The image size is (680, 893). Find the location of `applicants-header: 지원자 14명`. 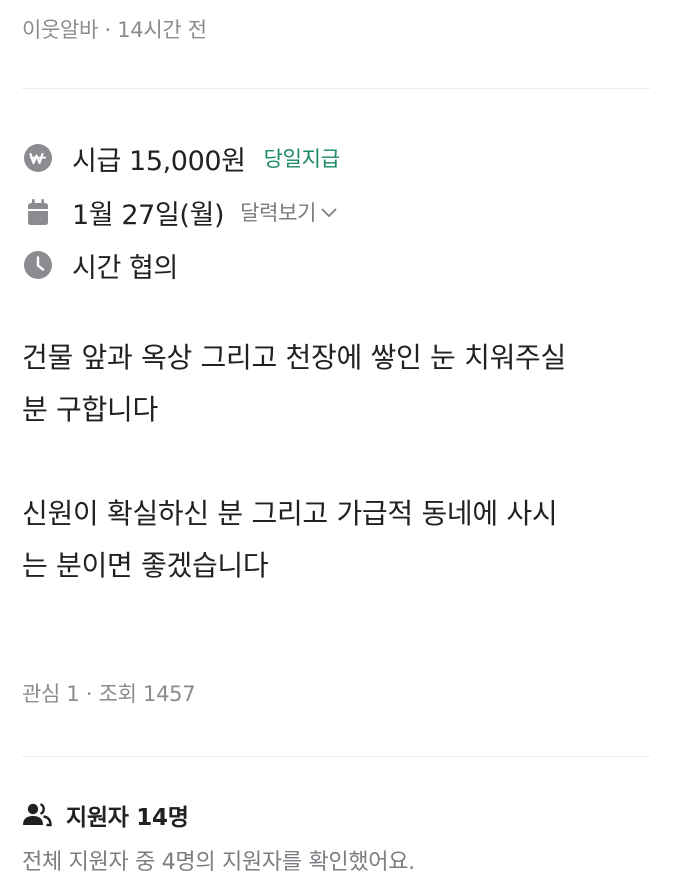

applicants-header: 지원자 14명 is located at coordinates (105, 815).